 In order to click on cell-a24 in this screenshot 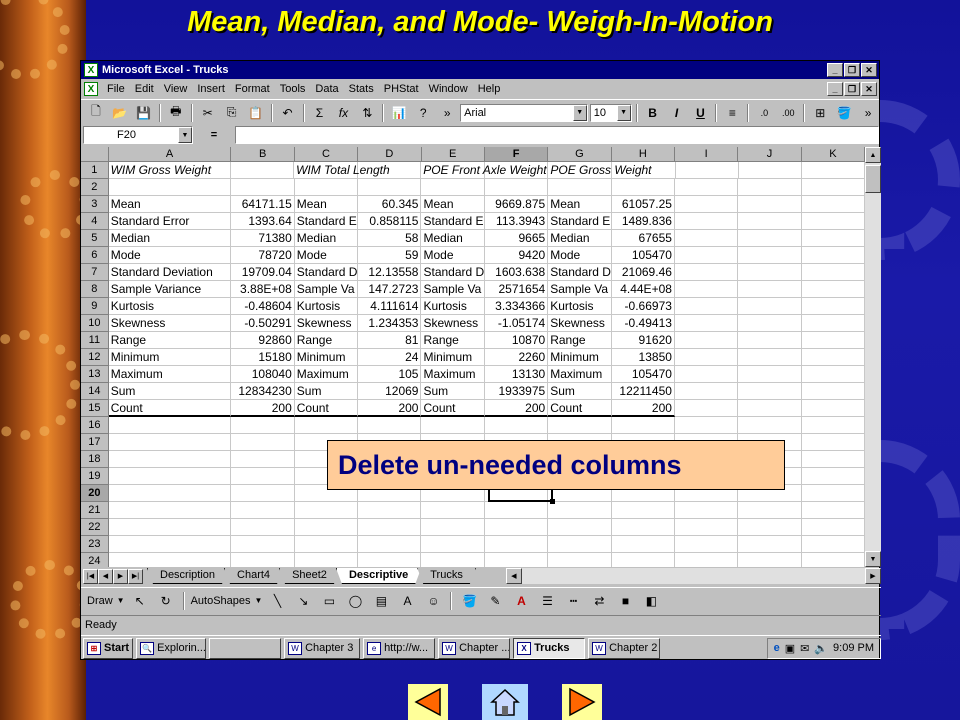, I will do `click(170, 560)`.